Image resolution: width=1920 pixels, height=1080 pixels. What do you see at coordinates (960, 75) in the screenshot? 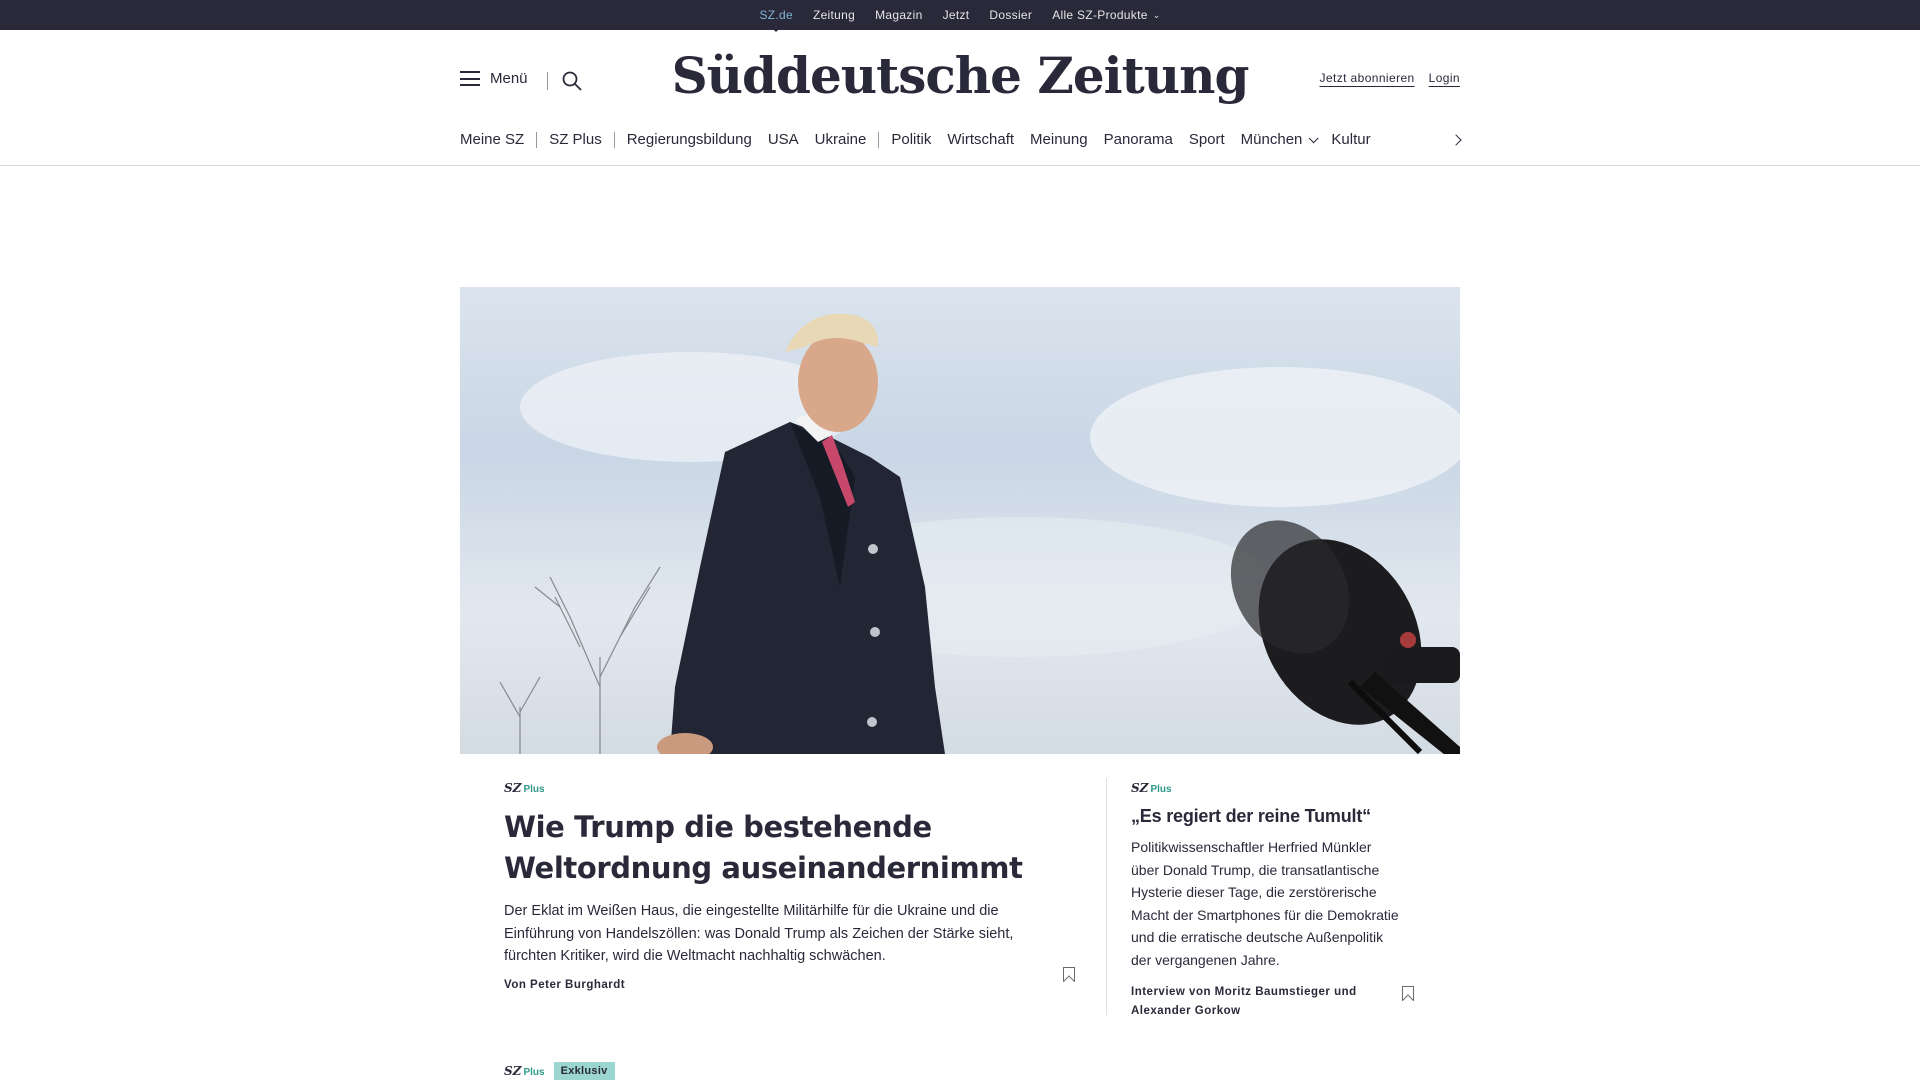
I see `site-logo: Süddeutsche Zeitung` at bounding box center [960, 75].